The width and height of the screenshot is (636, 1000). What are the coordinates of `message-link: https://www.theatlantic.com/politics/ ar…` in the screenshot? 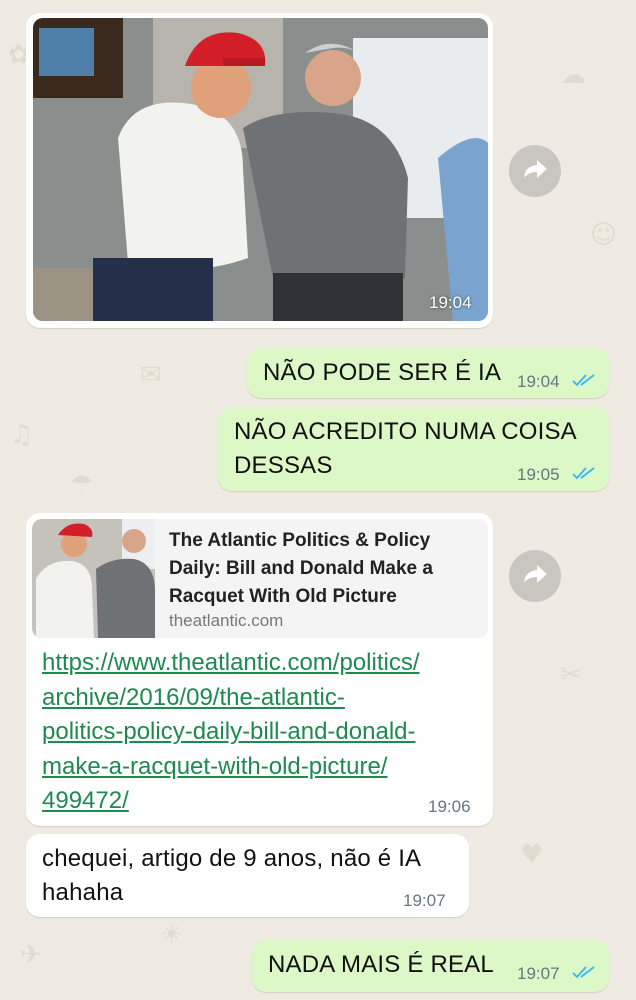 It's located at (230, 732).